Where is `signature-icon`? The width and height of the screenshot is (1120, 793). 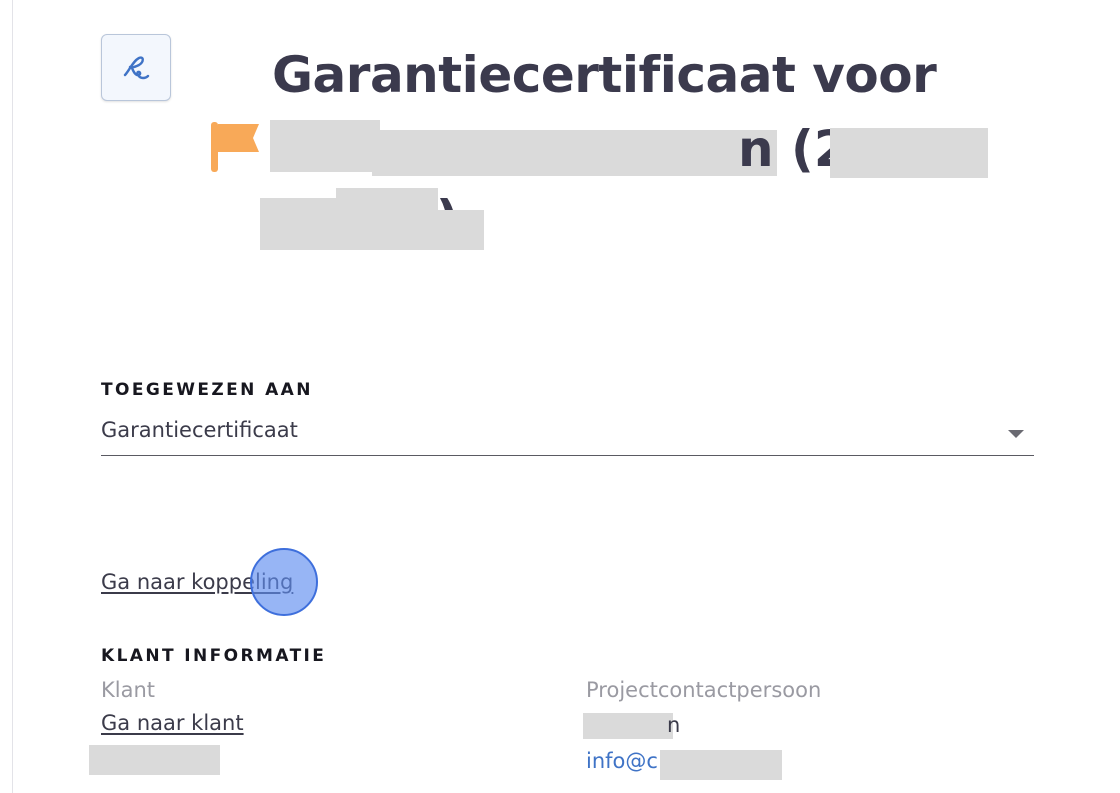
signature-icon is located at coordinates (136, 67).